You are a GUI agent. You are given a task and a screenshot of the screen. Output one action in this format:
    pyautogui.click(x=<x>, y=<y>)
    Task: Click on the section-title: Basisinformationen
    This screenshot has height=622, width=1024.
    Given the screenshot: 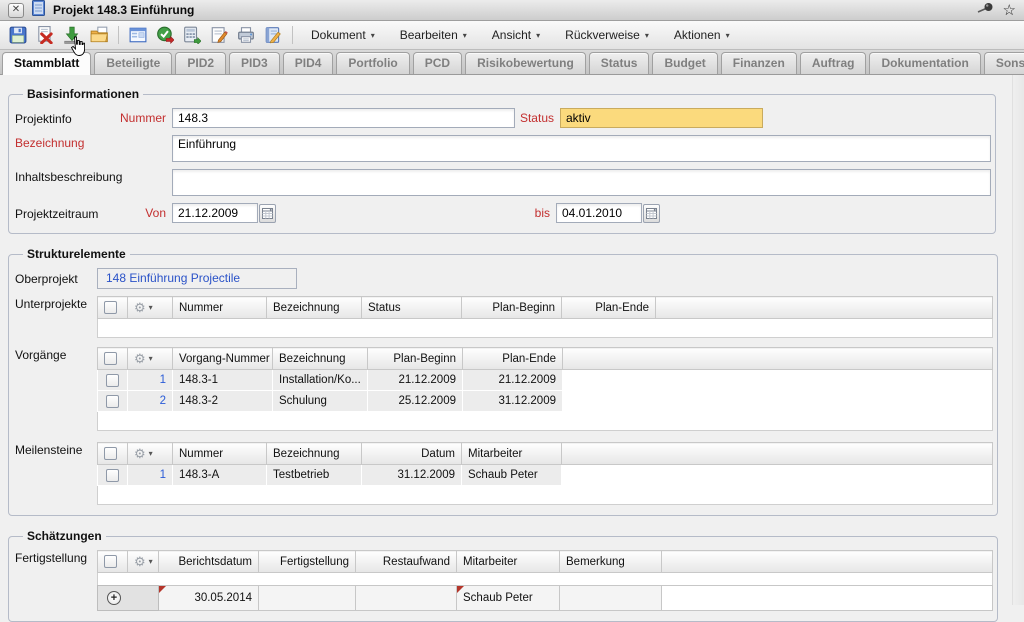 What is the action you would take?
    pyautogui.click(x=83, y=94)
    